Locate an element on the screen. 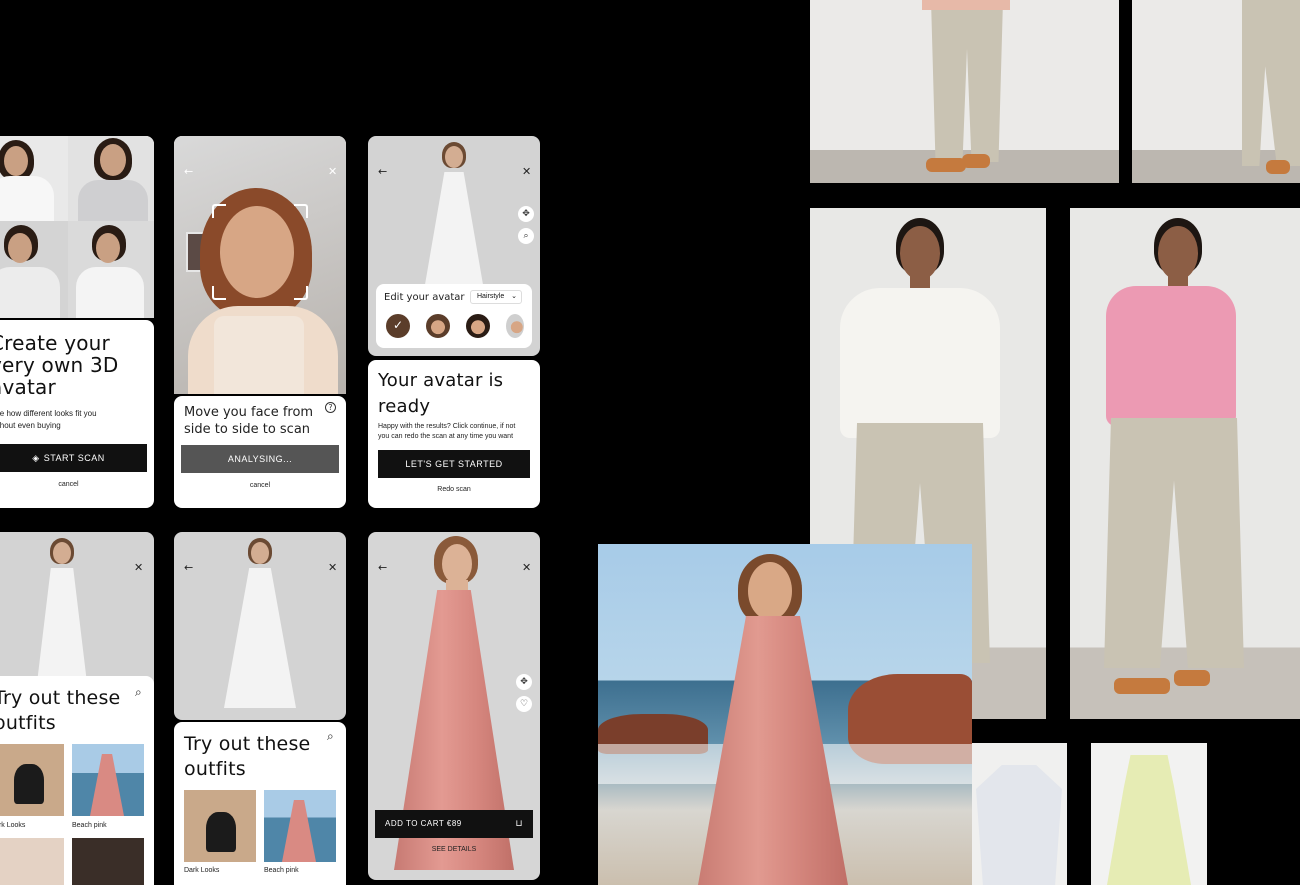  zoom-icon: ⌕ is located at coordinates (526, 236).